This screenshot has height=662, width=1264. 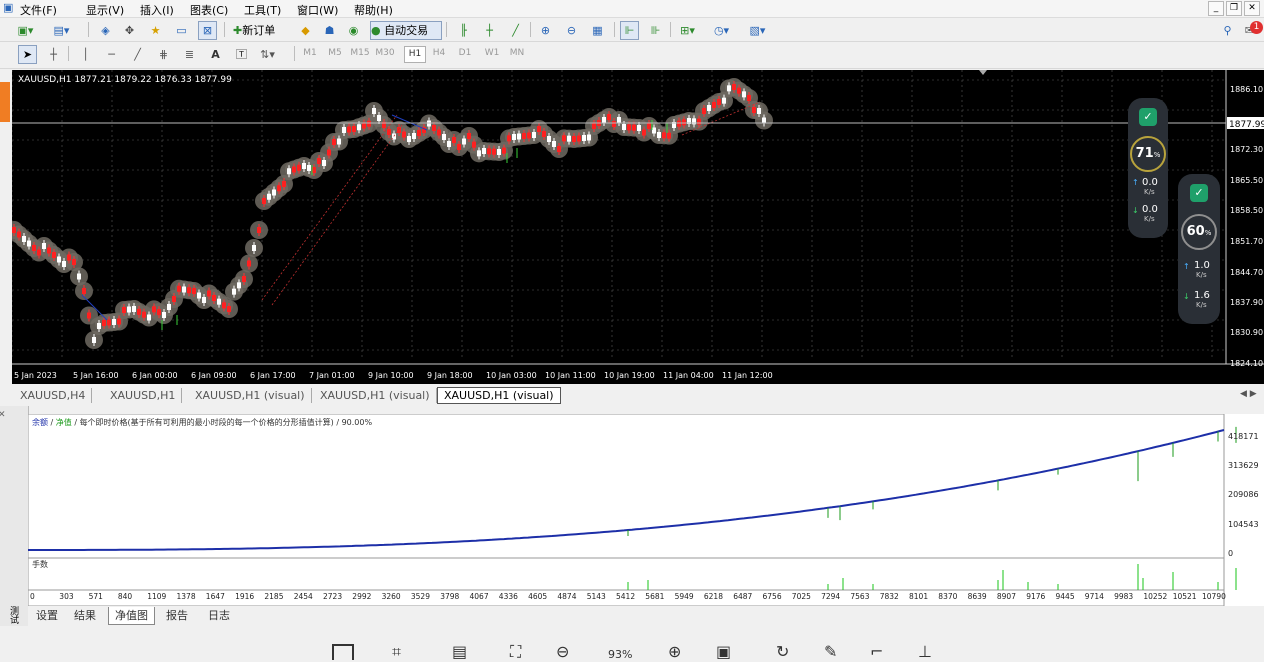 I want to click on timeframe-m1: M1, so click(x=310, y=53).